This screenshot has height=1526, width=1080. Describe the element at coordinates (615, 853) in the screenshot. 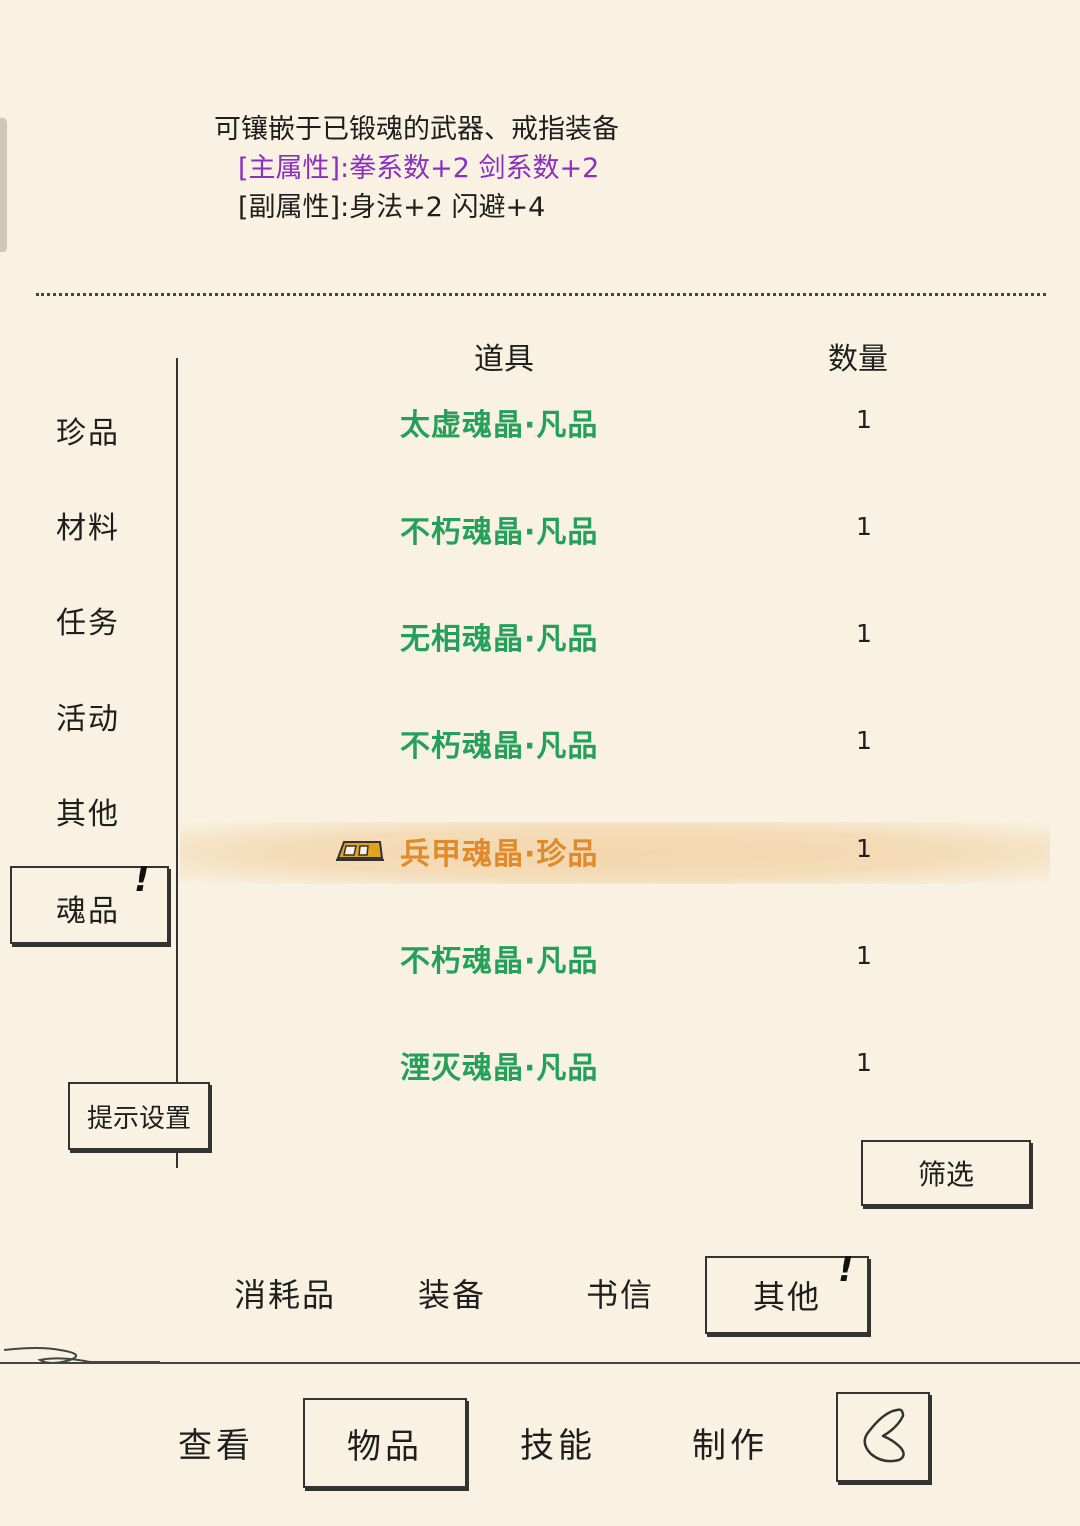

I see `selected-row-highlight` at that location.